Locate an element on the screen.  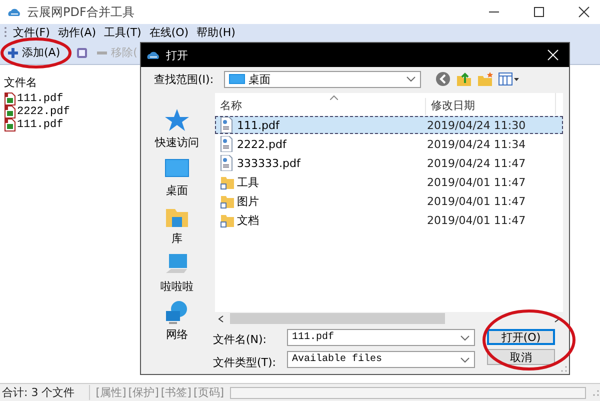
desktop-icon is located at coordinates (236, 79).